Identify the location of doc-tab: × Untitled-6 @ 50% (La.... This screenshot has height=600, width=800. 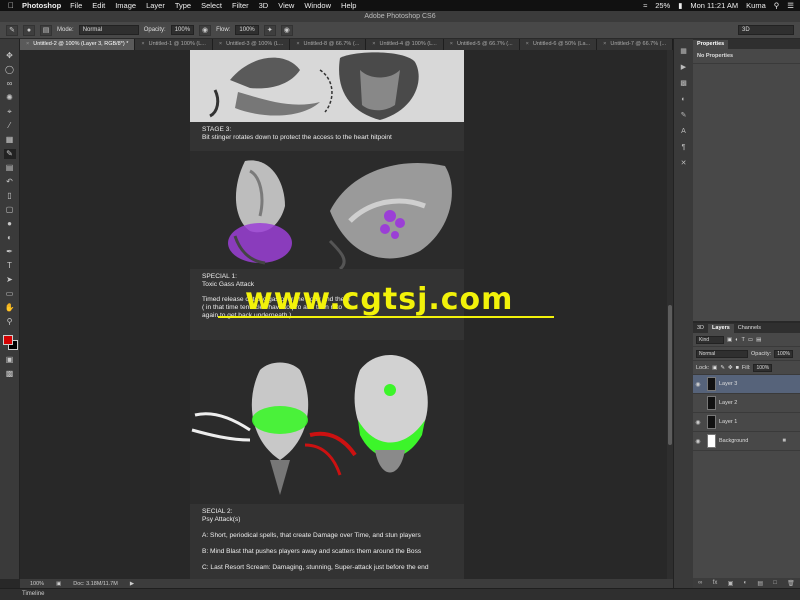
(558, 44).